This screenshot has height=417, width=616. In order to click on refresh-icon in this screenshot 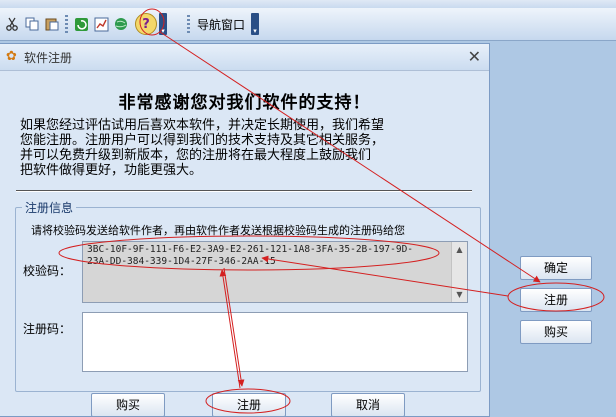, I will do `click(81, 24)`.